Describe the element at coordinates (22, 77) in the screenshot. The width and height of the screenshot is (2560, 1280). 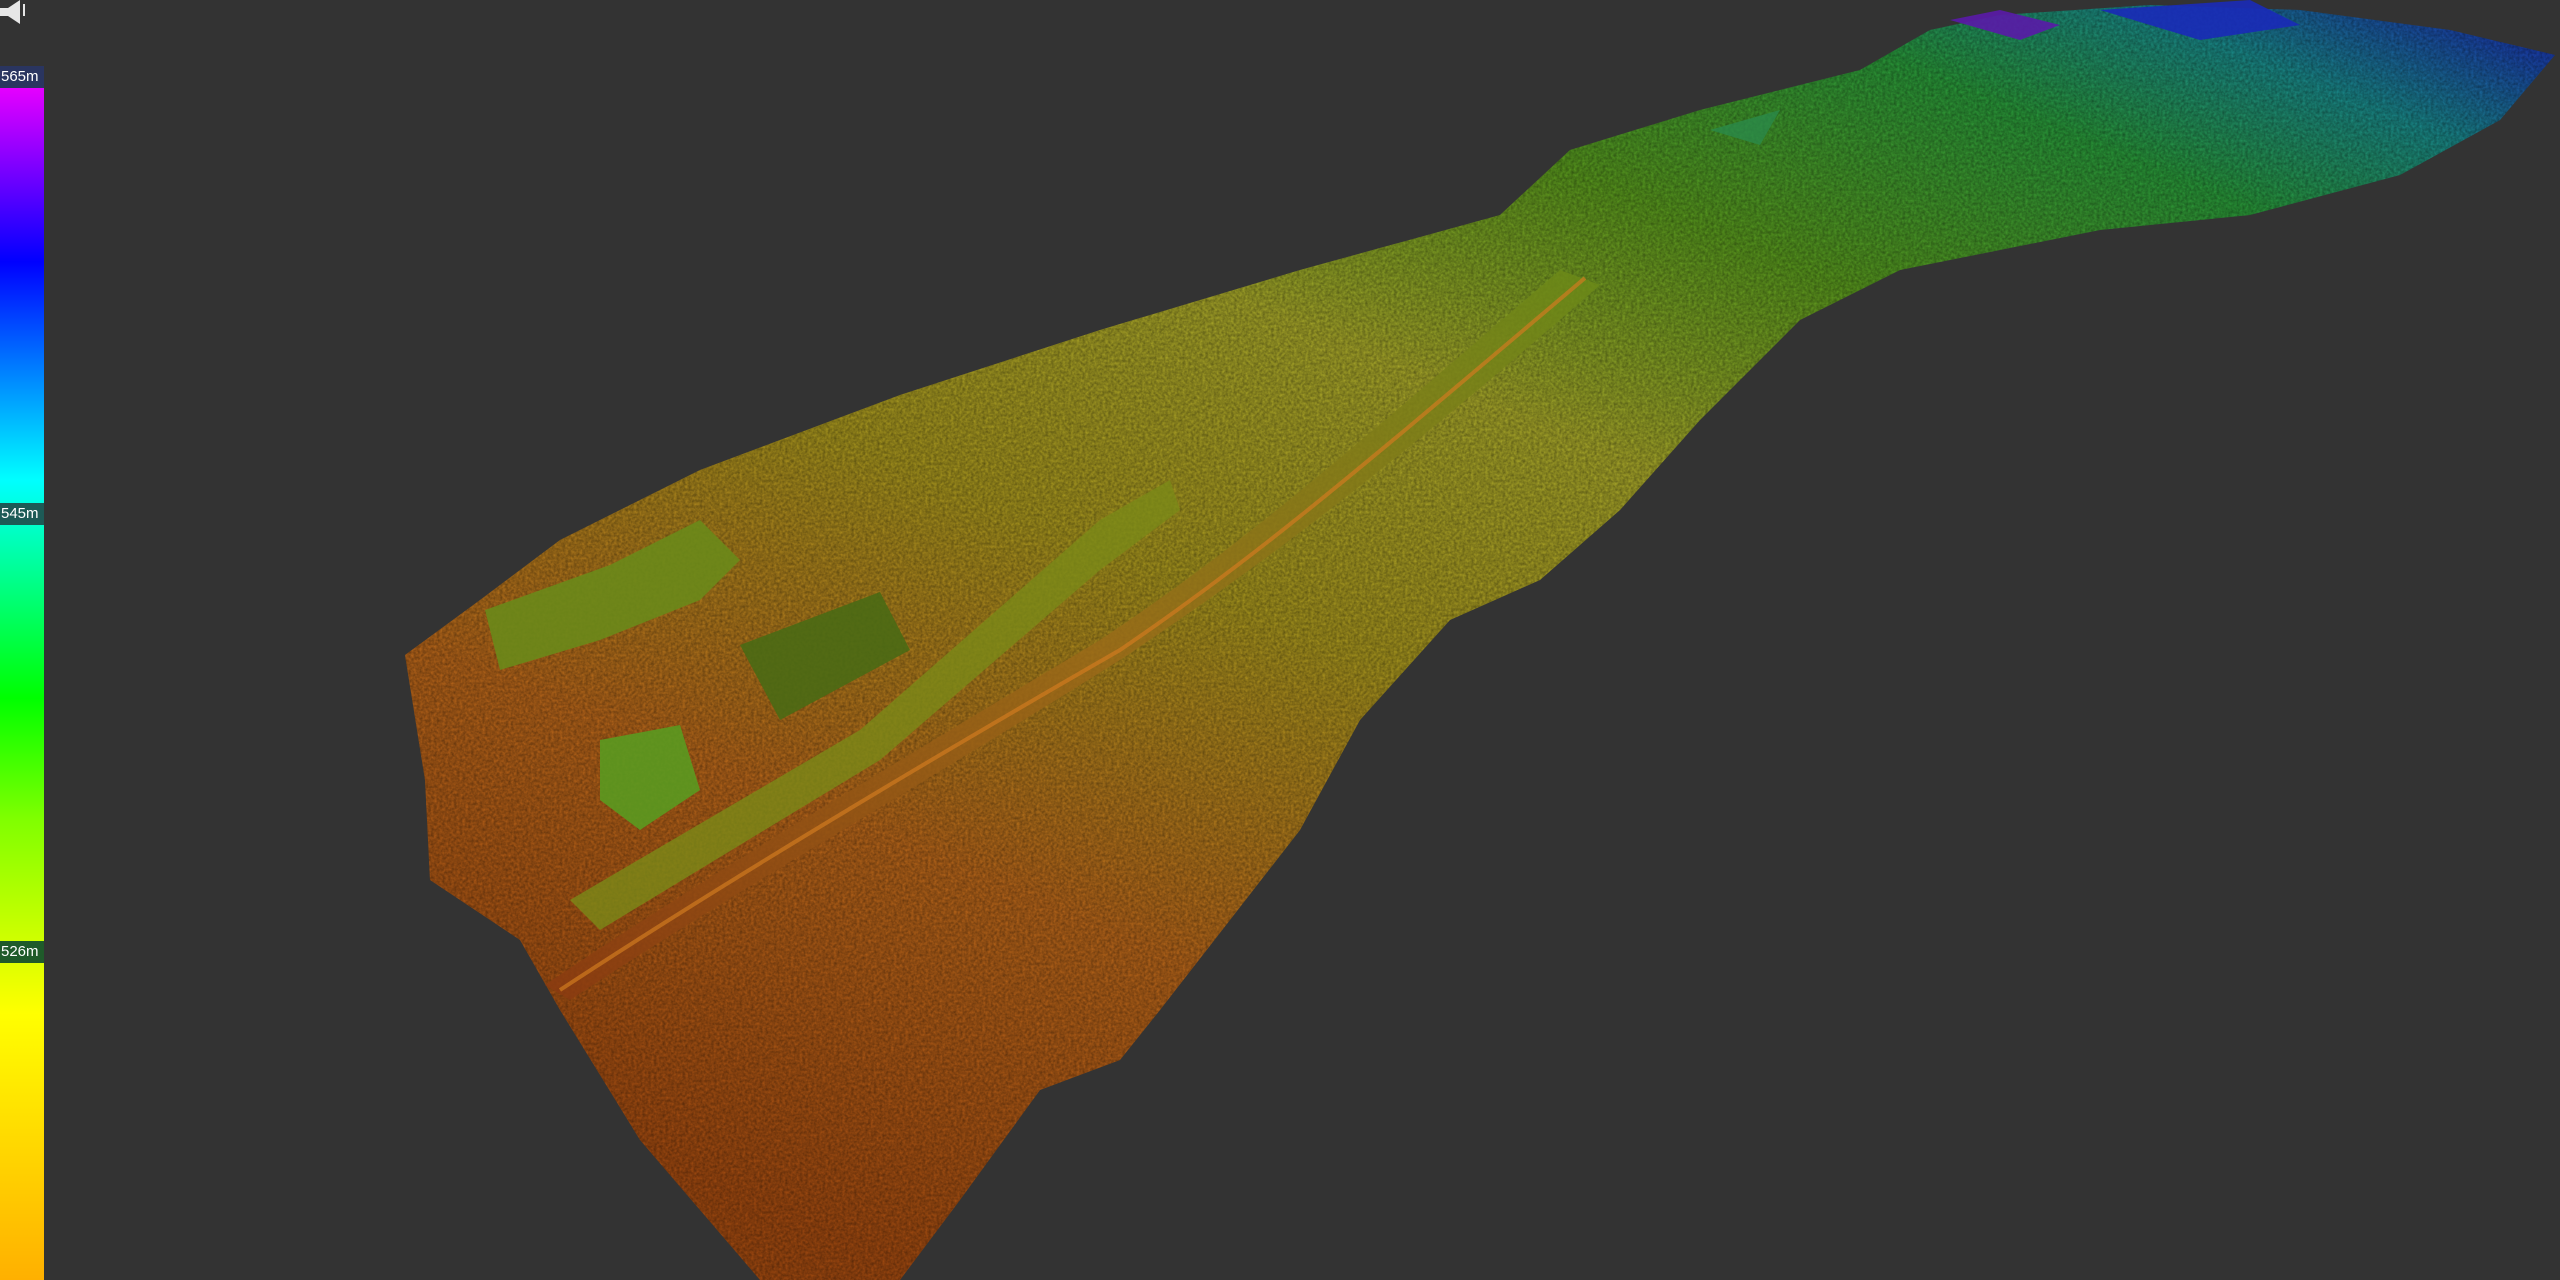
I see `legend-max-label: 565m` at that location.